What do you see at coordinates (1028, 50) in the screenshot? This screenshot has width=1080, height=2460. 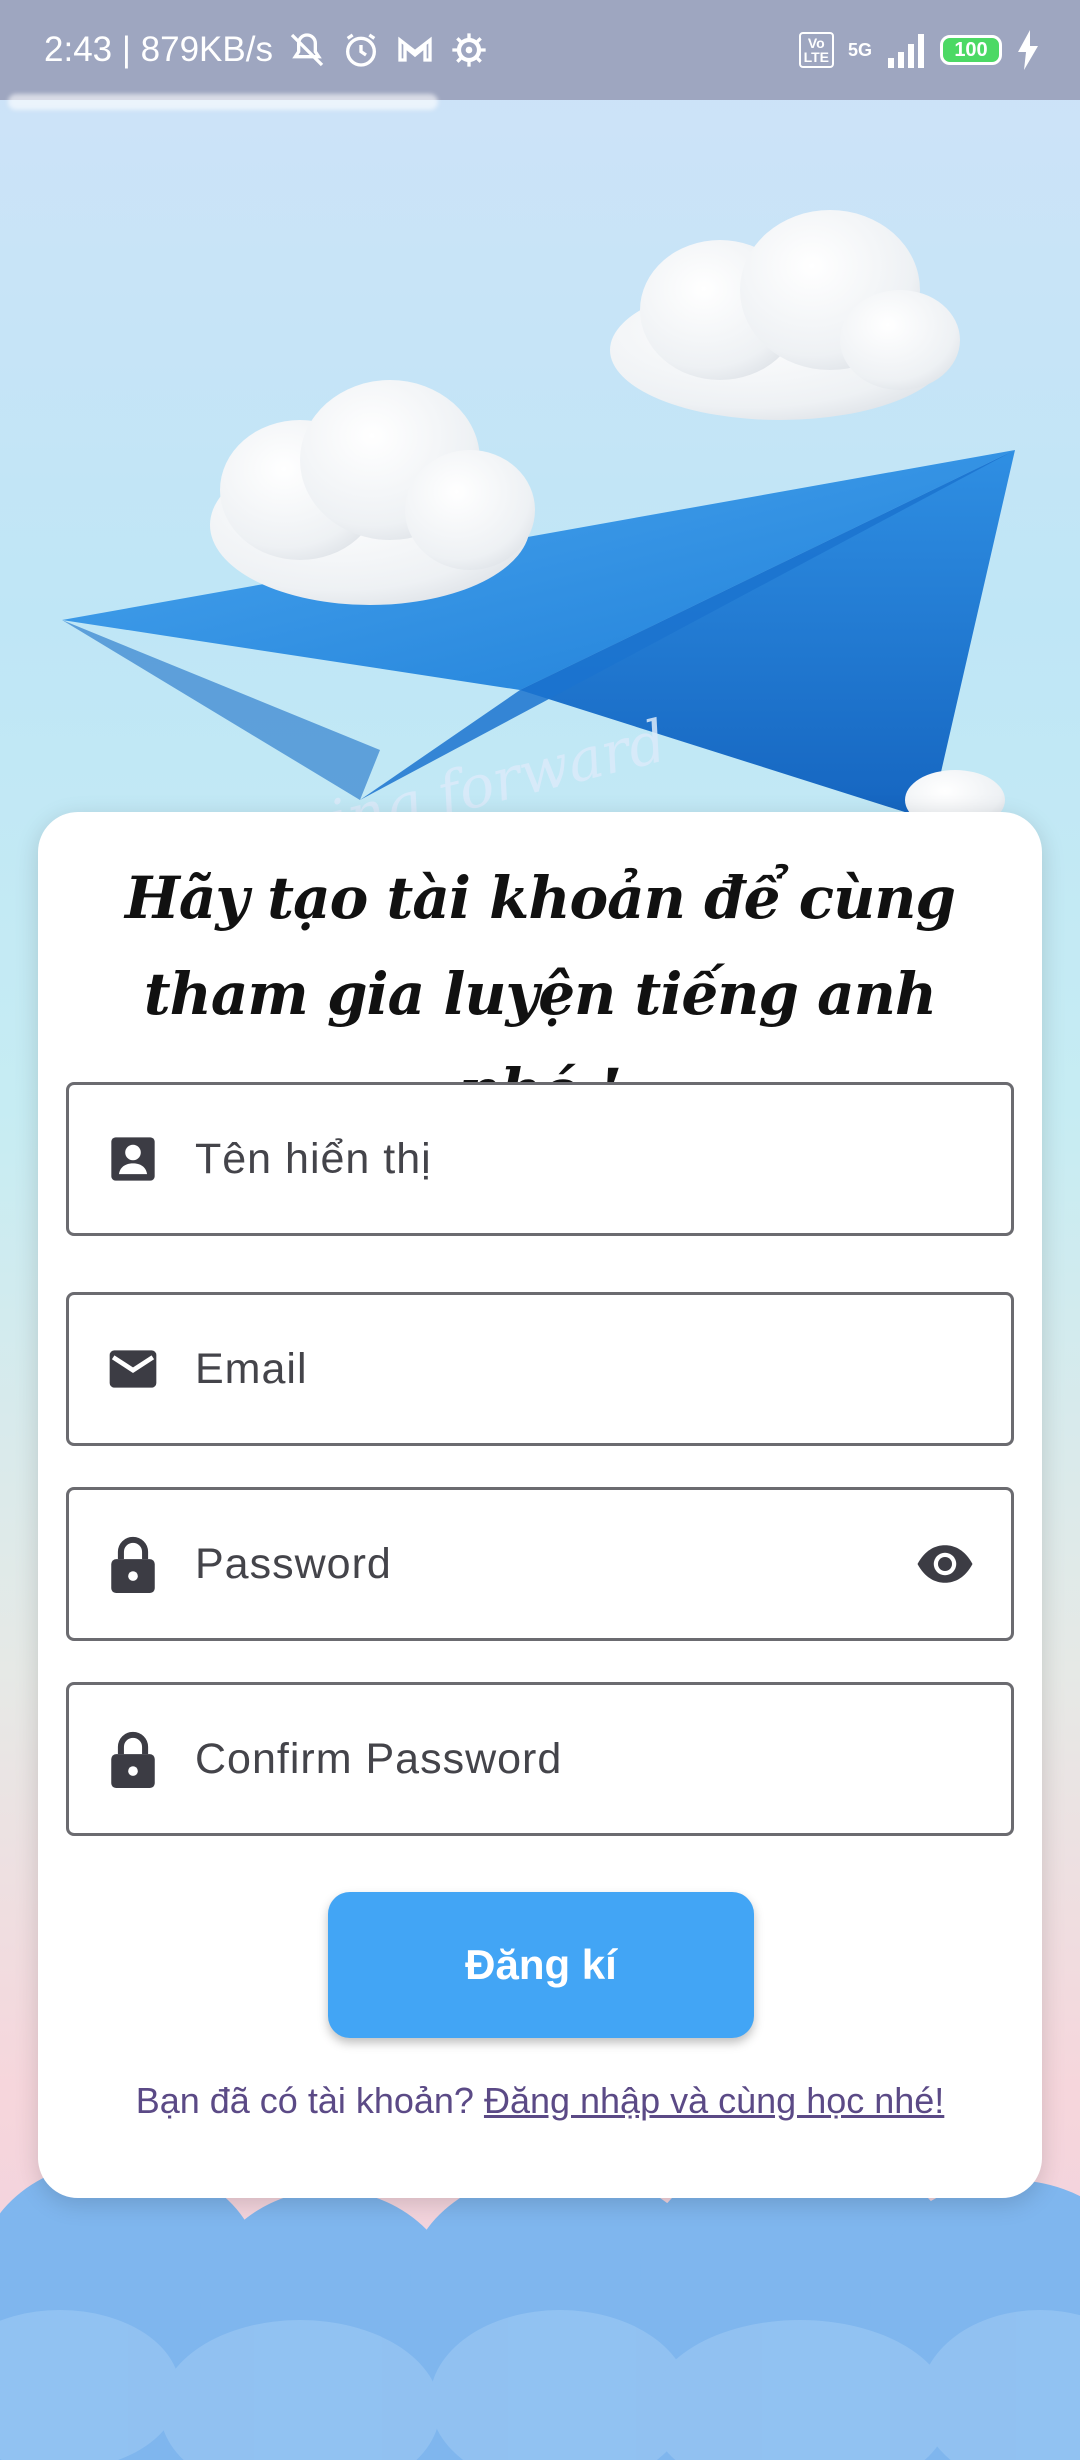 I see `charging-icon` at bounding box center [1028, 50].